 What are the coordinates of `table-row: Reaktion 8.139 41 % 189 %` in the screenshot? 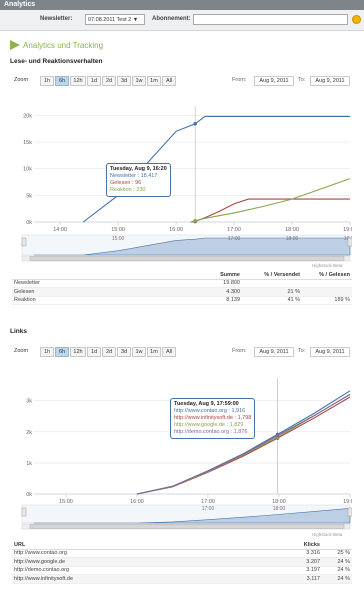 It's located at (182, 300).